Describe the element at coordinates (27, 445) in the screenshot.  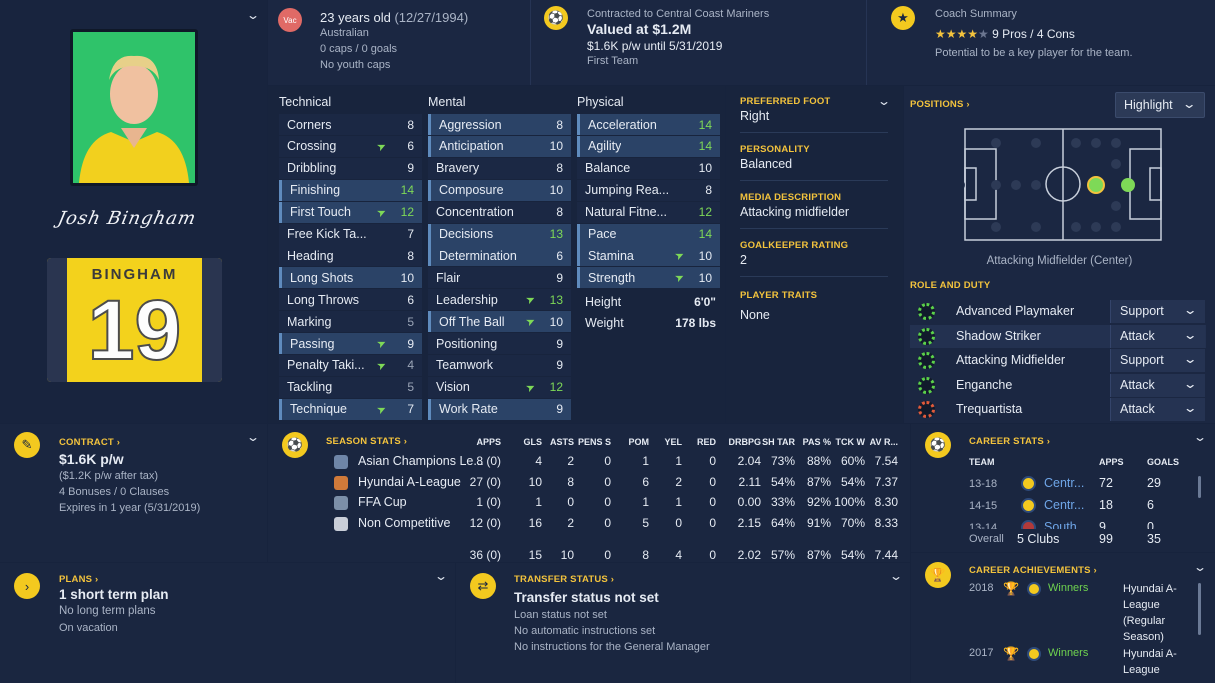
I see `pencil-icon: ✎` at that location.